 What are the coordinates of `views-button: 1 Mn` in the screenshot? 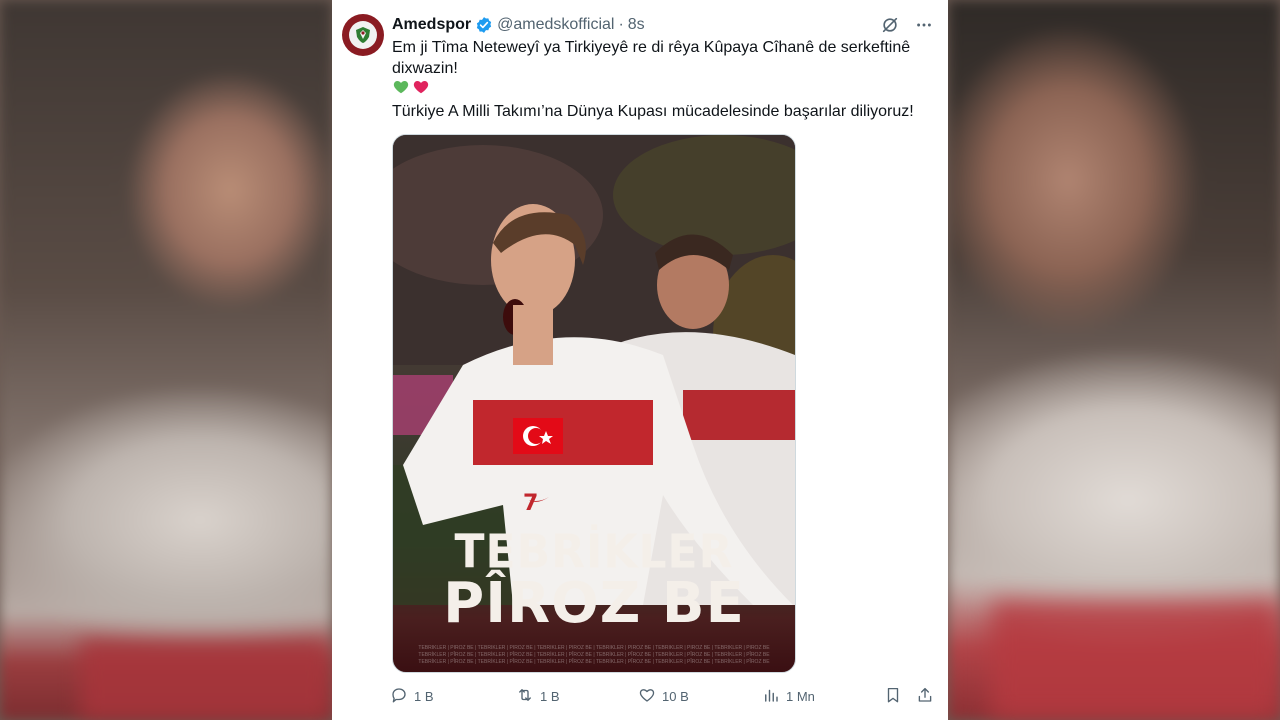 It's located at (823, 696).